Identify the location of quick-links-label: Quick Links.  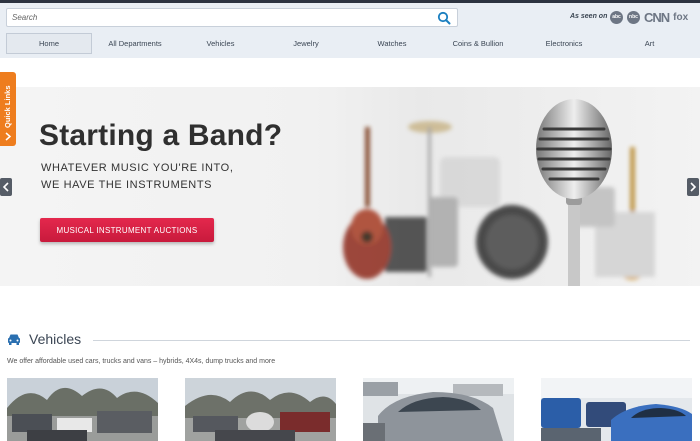
(7, 106).